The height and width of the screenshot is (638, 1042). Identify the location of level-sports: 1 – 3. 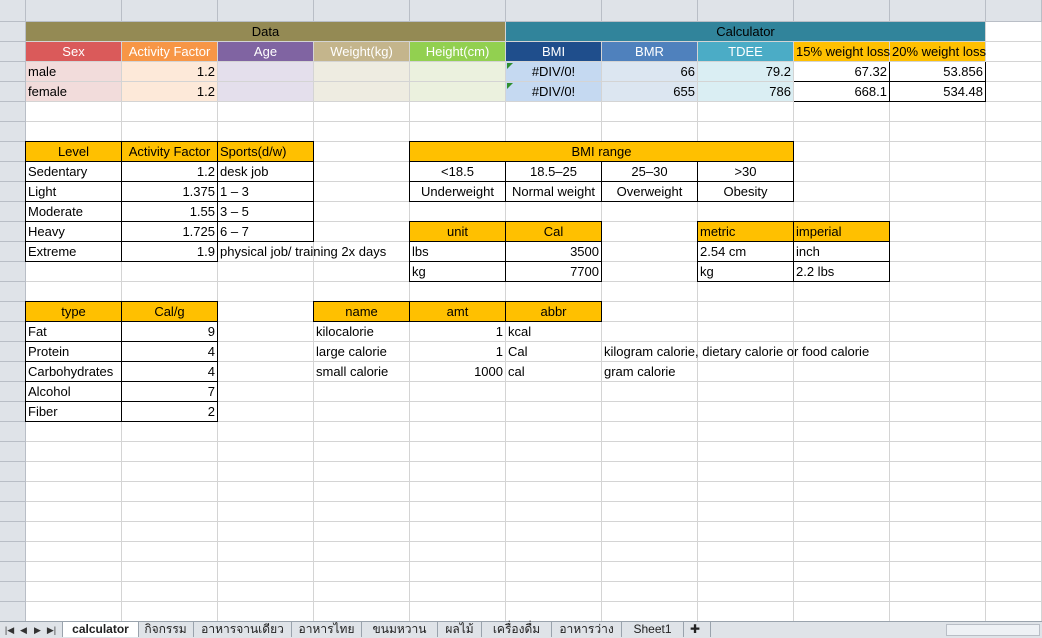
(265, 191).